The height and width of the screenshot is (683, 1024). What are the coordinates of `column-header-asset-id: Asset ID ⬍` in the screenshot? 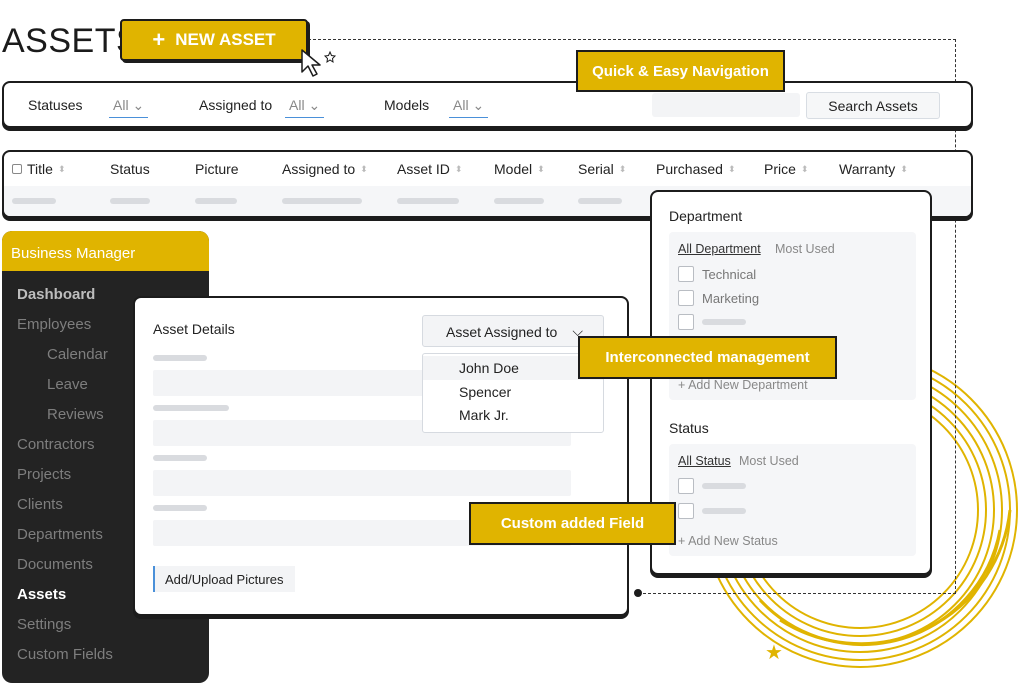 It's located at (429, 169).